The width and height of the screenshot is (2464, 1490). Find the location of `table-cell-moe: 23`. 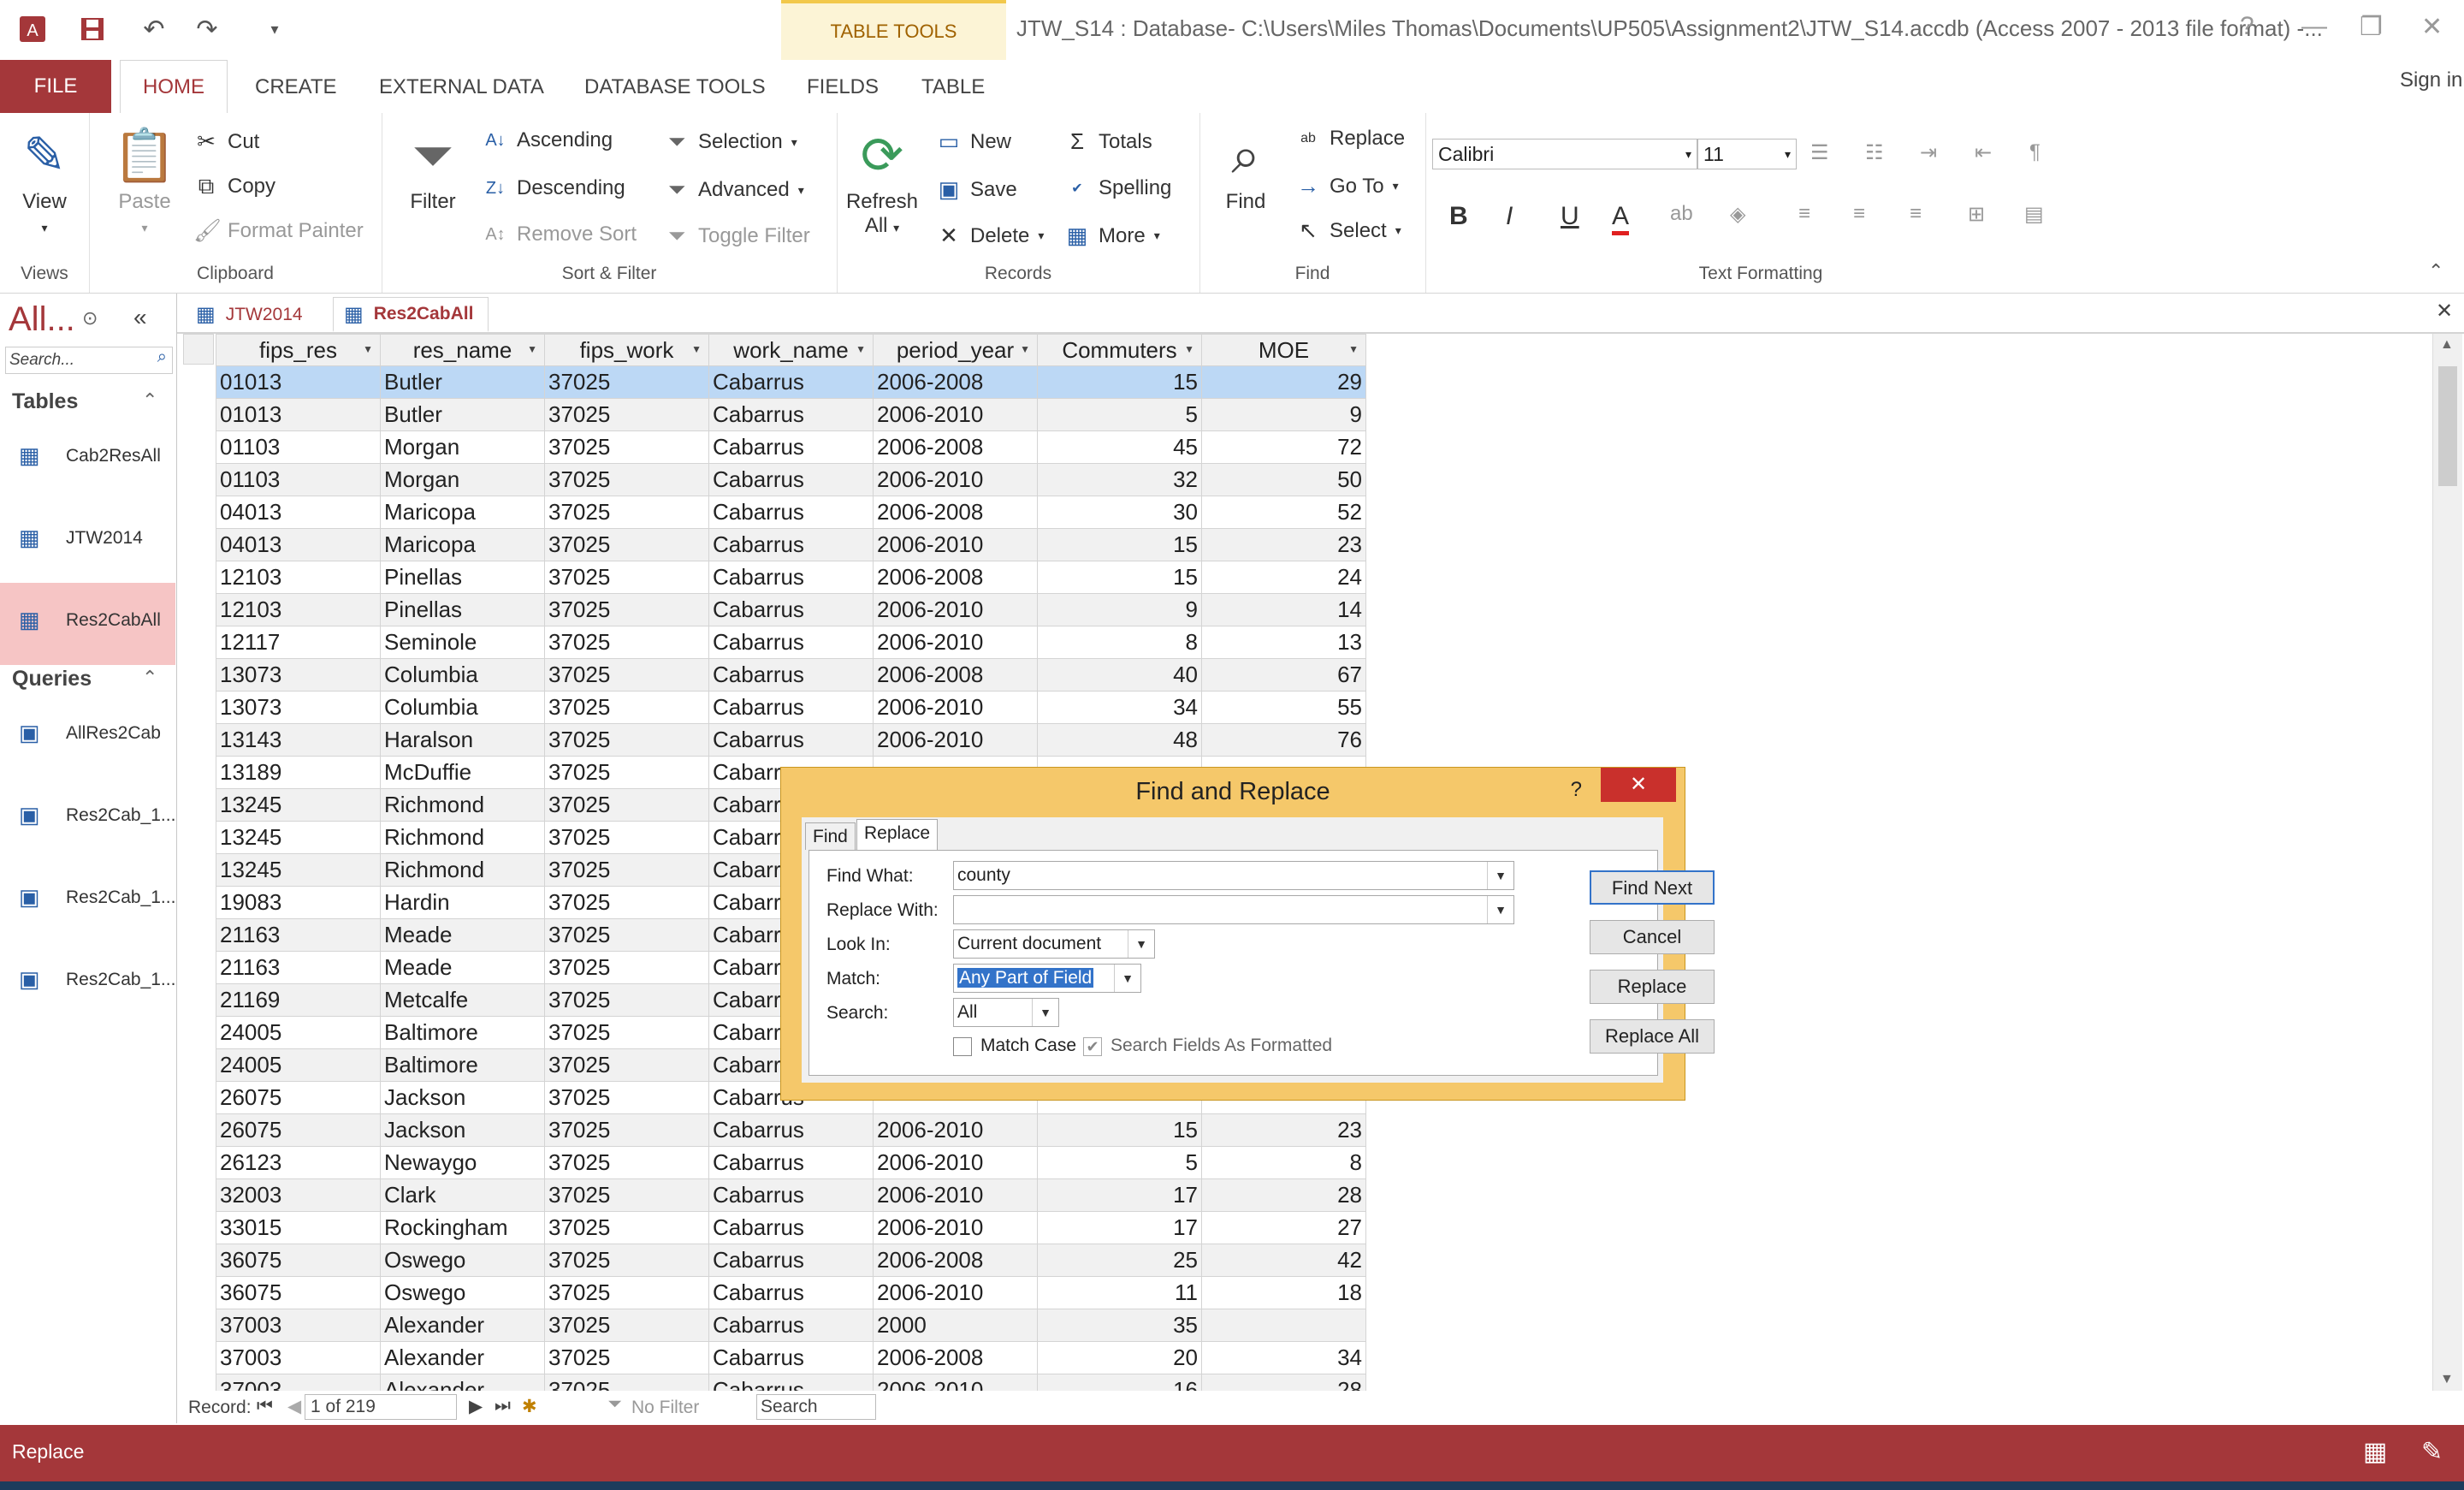

table-cell-moe: 23 is located at coordinates (1283, 544).